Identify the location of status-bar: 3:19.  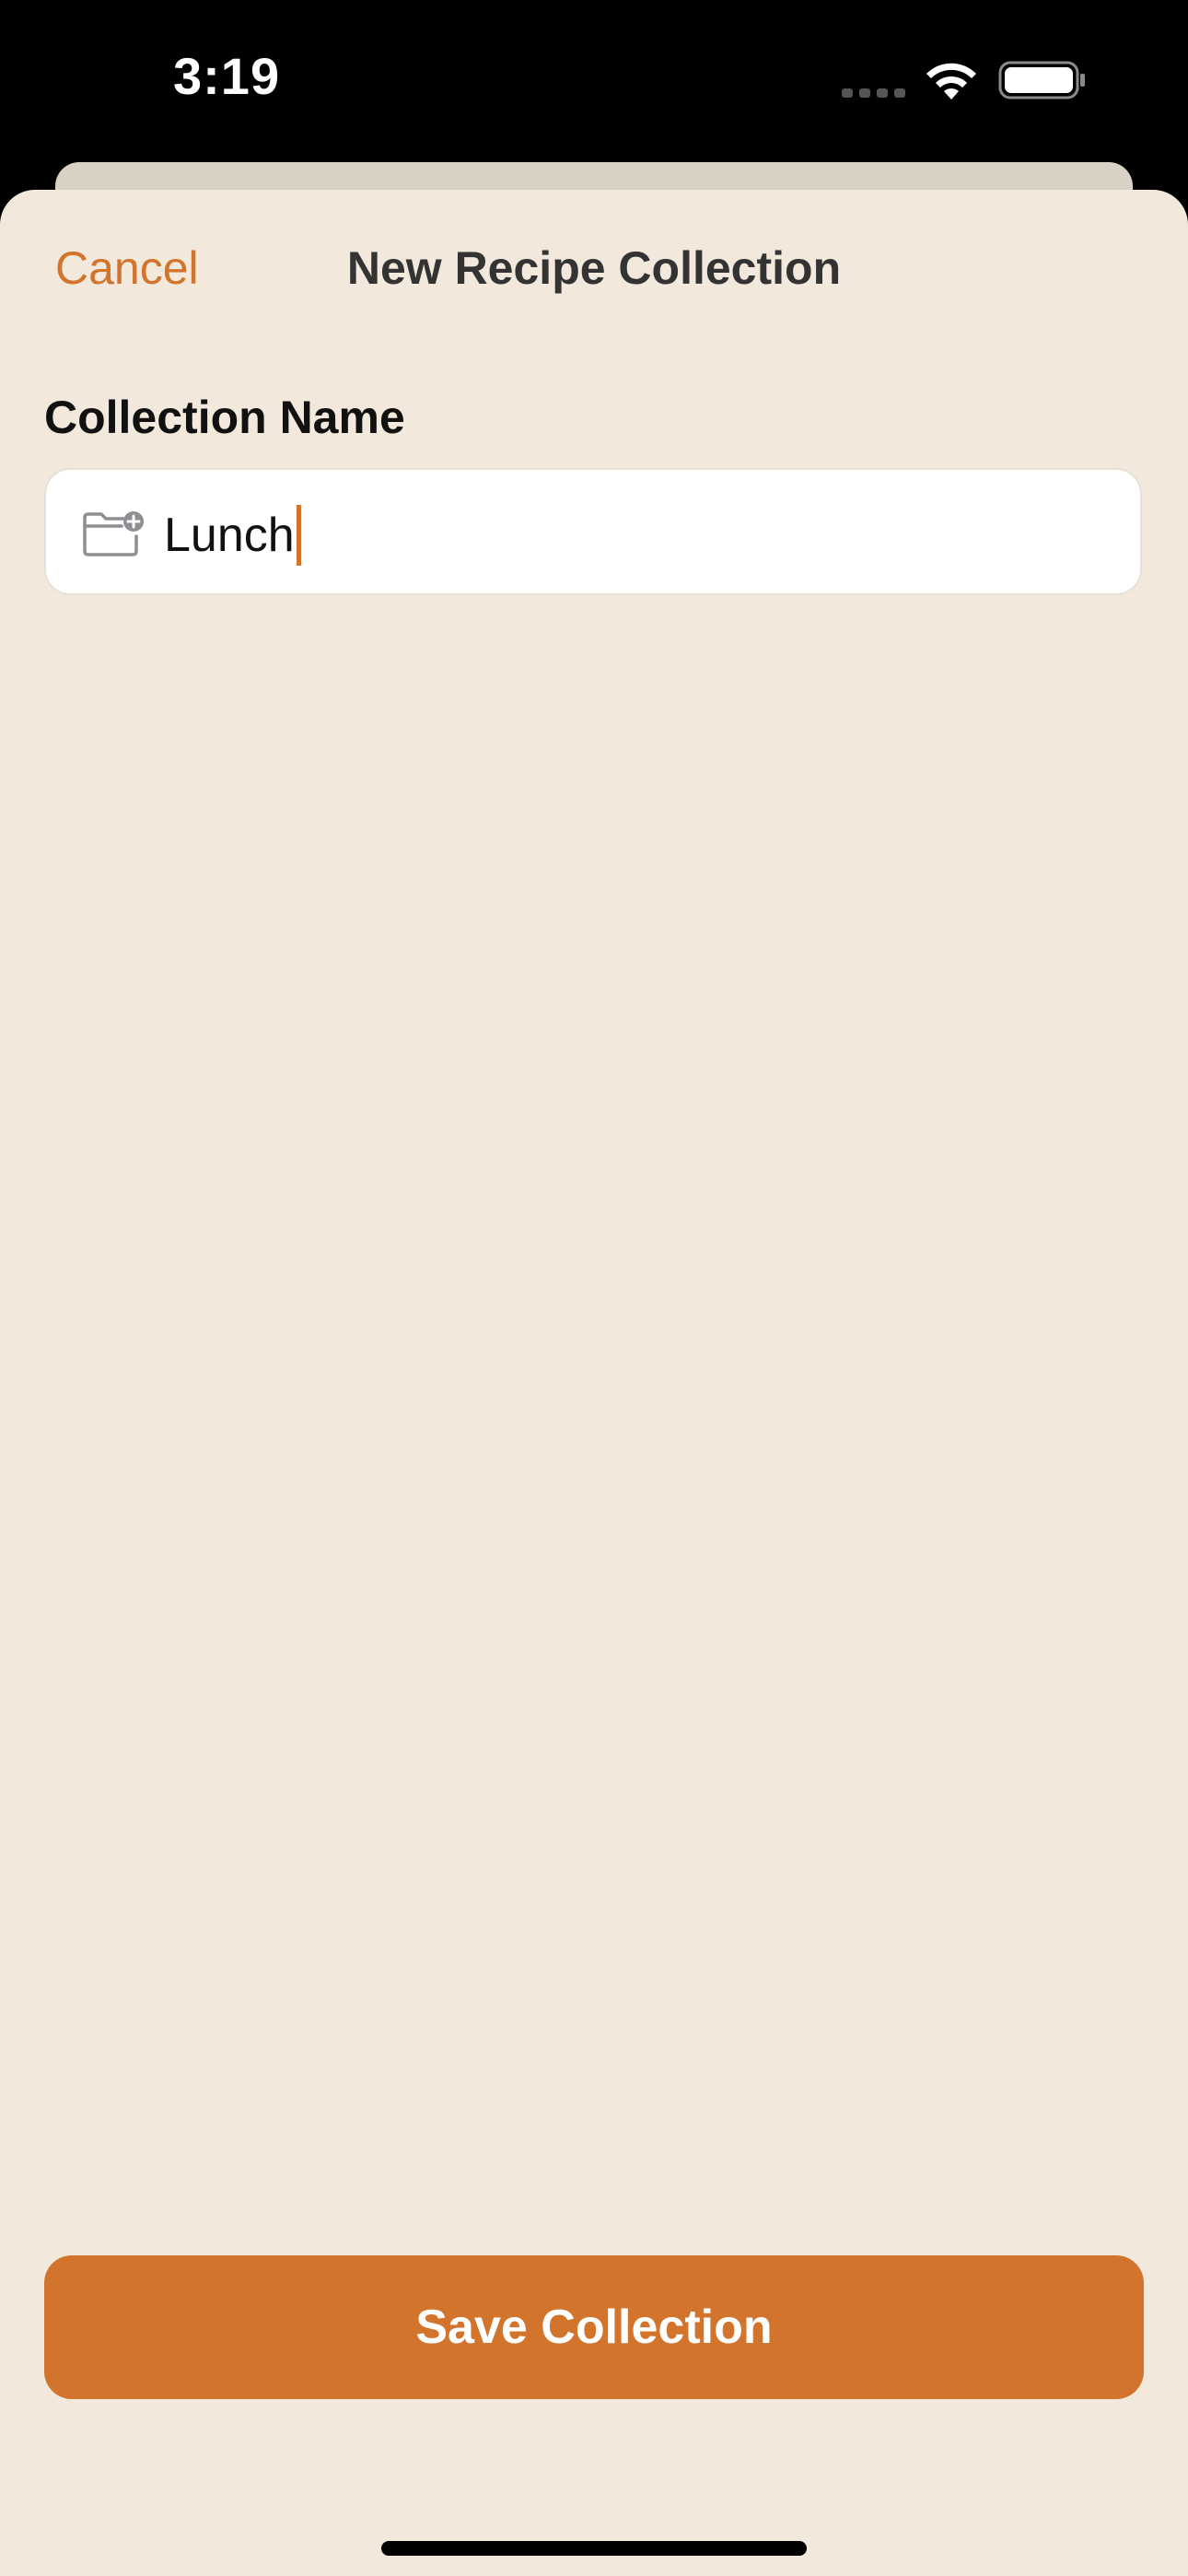
(594, 83).